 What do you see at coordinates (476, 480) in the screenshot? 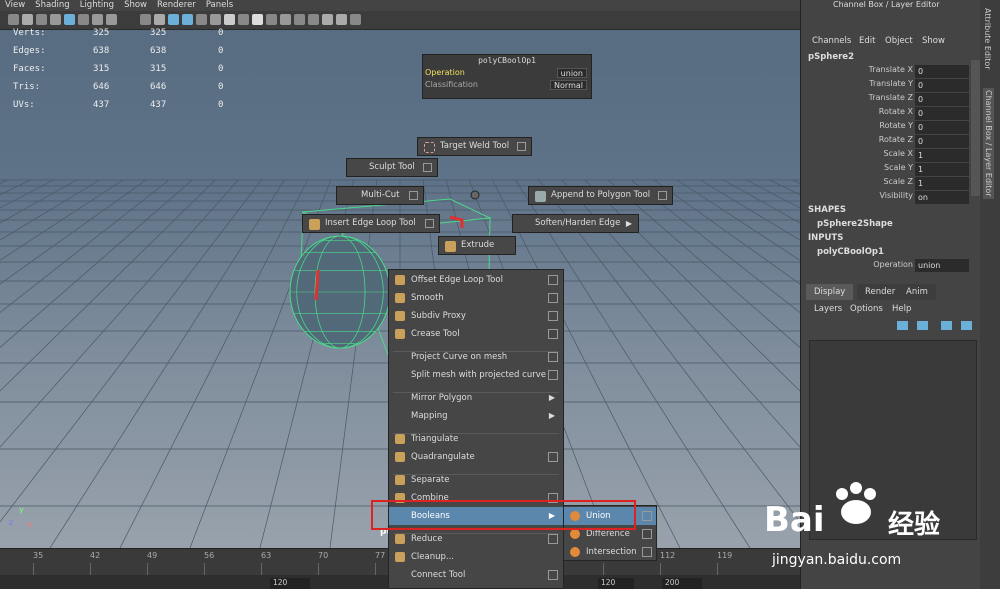
I see `menu-item-separate: Separate` at bounding box center [476, 480].